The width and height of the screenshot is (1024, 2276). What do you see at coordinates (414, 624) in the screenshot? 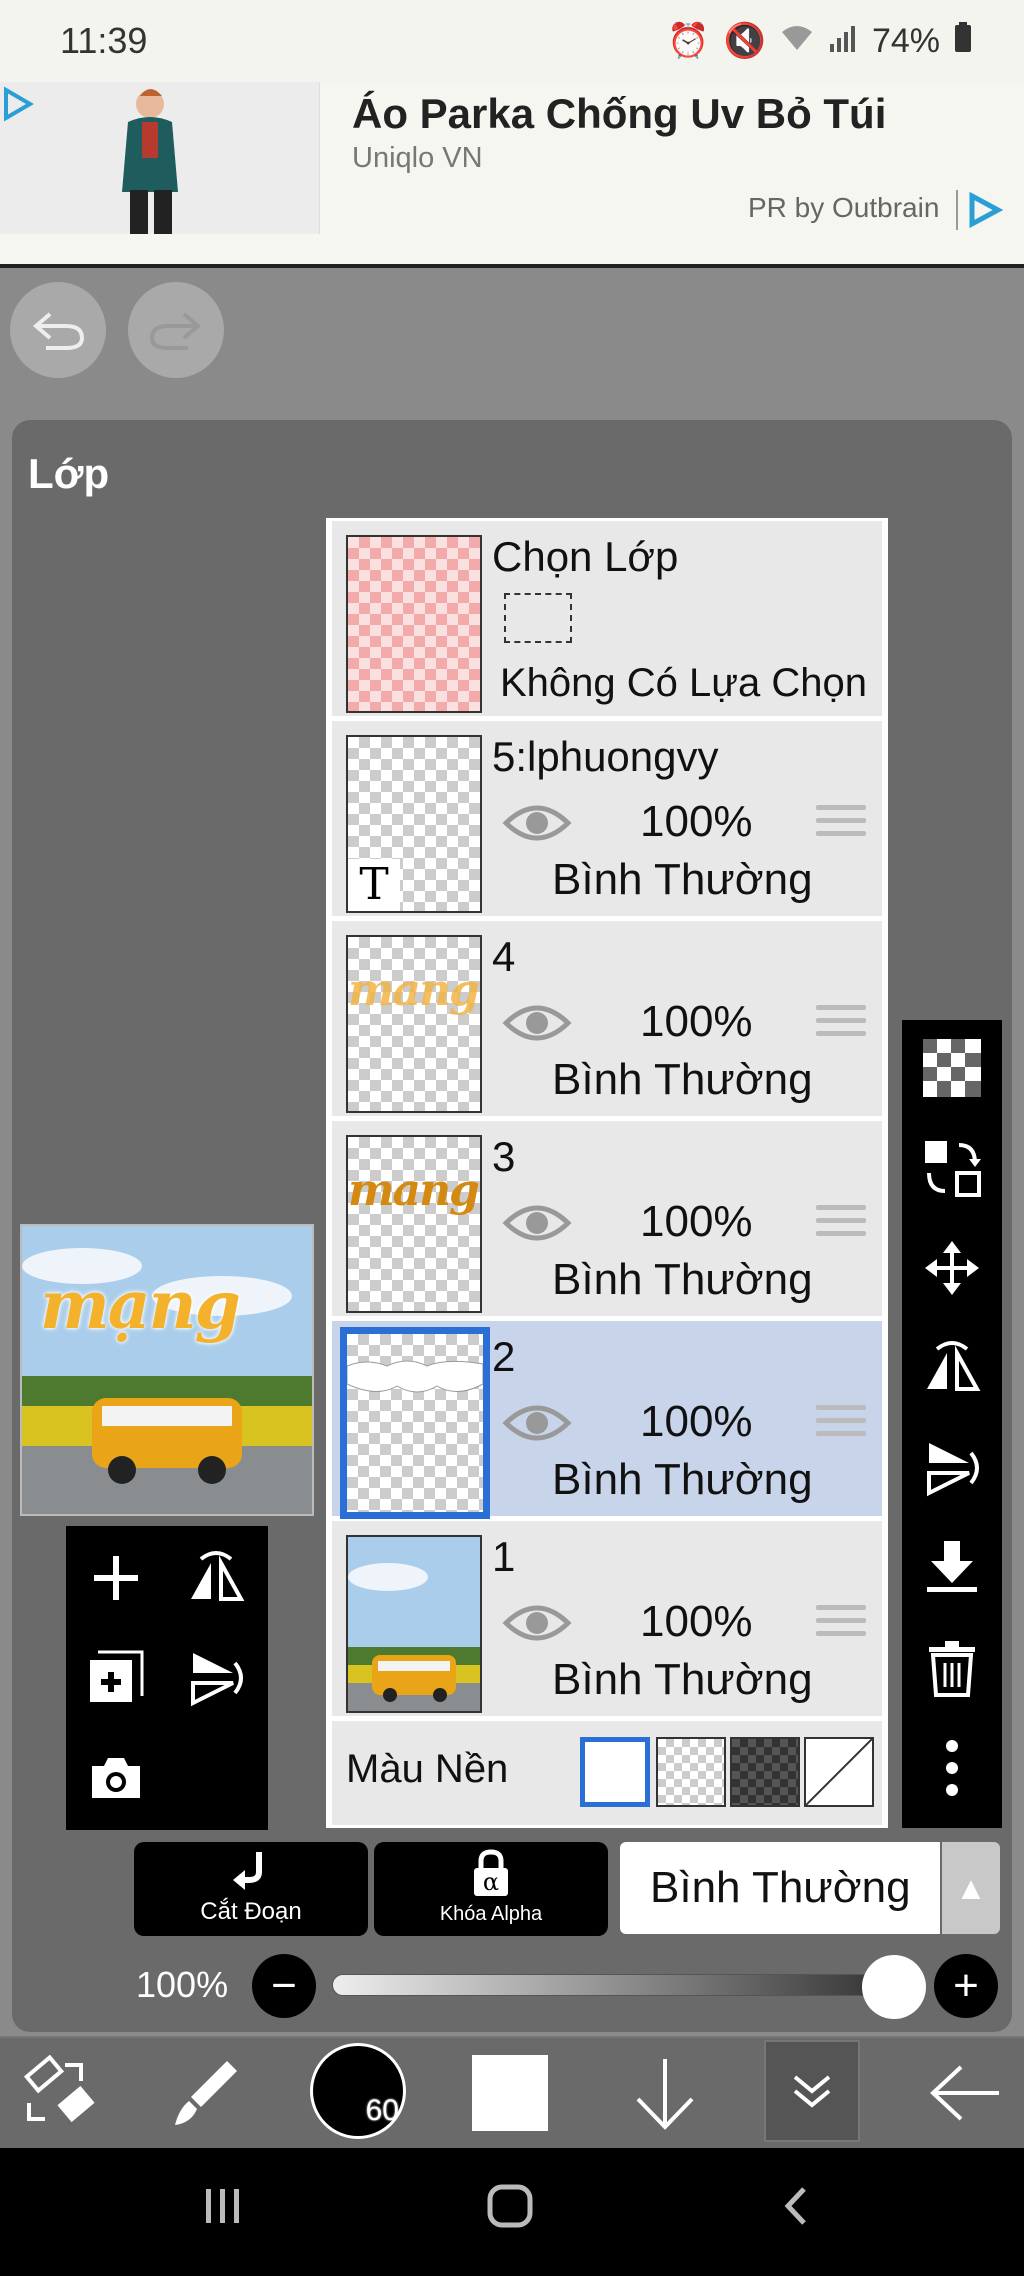
I see `selection-layer-thumbnail` at bounding box center [414, 624].